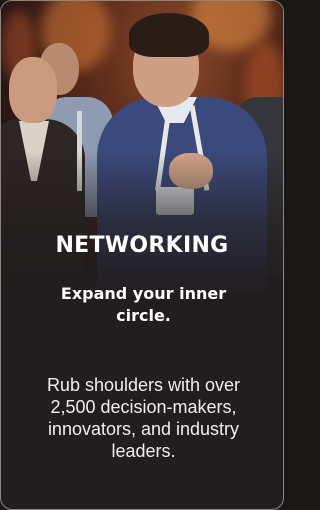  What do you see at coordinates (143, 304) in the screenshot?
I see `card-subtitle: Expand your inner circle.` at bounding box center [143, 304].